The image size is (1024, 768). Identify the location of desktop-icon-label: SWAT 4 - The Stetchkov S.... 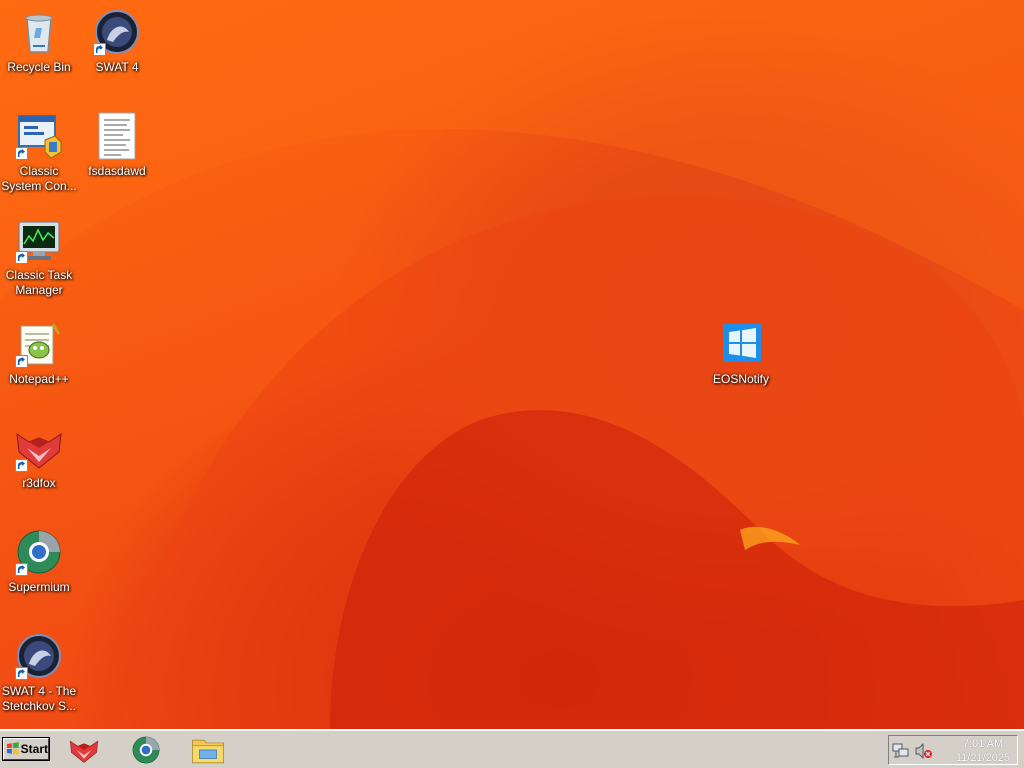
(39, 698).